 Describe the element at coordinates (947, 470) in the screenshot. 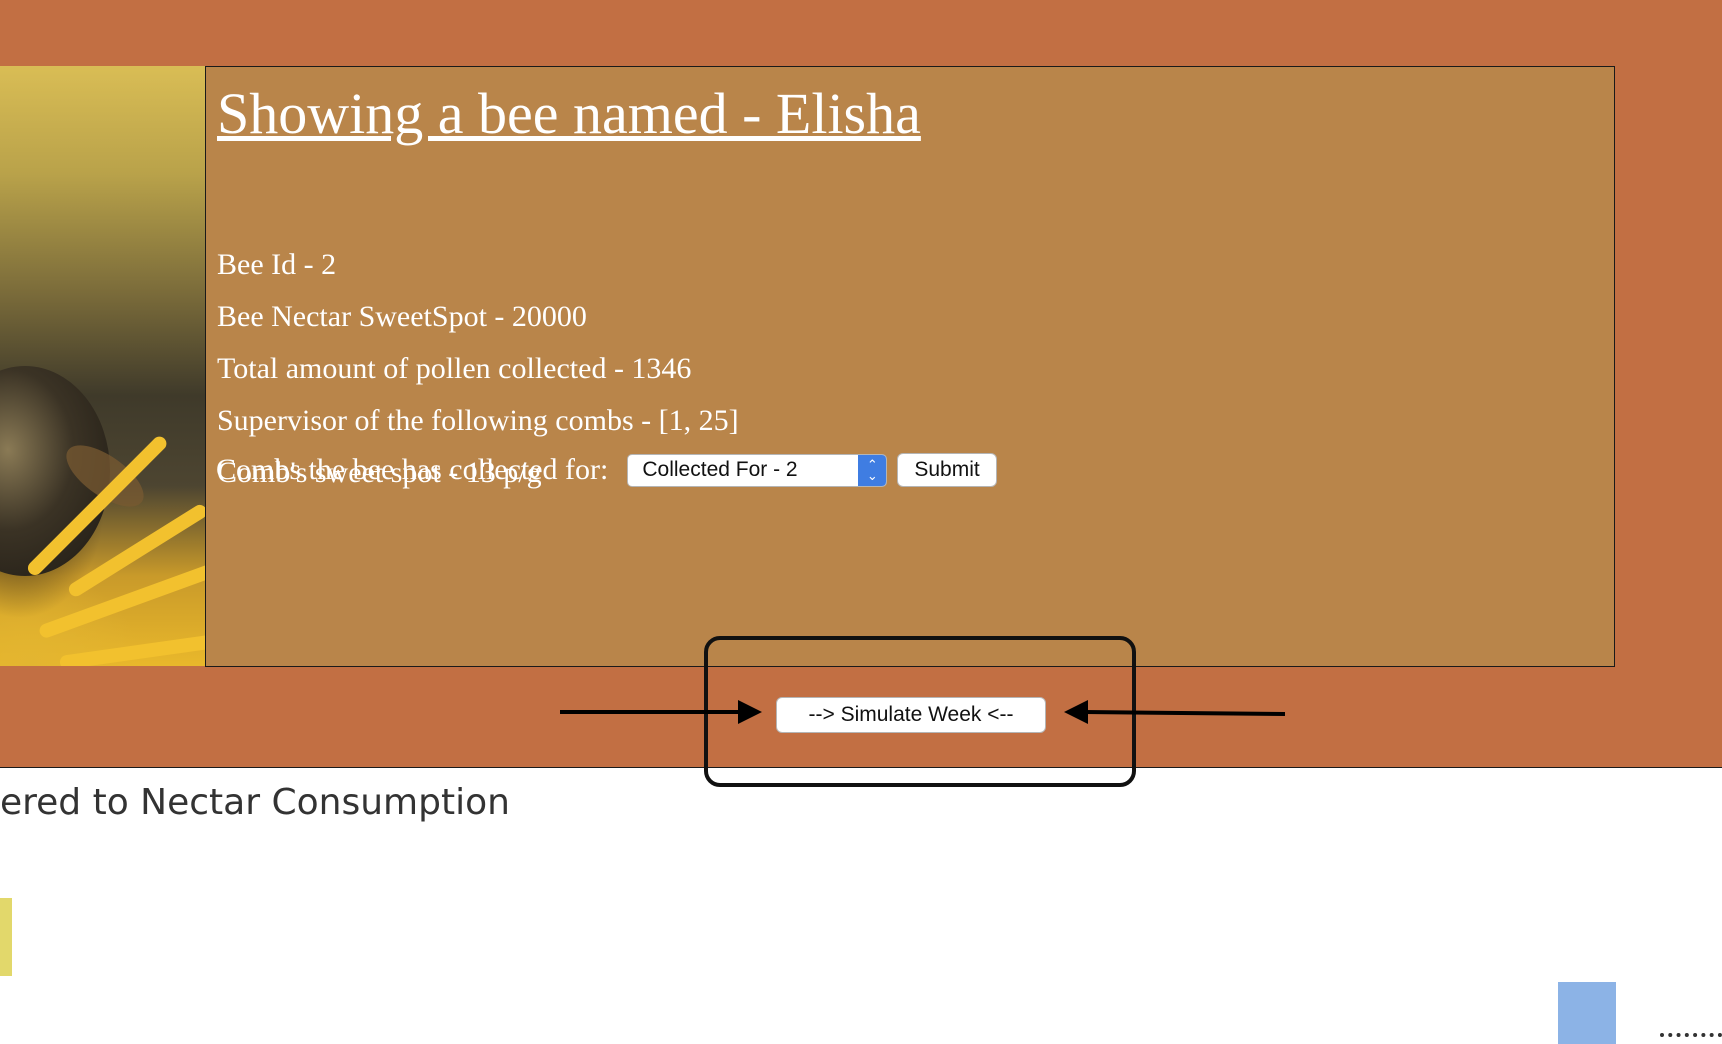

I see `submit-button: Submit` at that location.